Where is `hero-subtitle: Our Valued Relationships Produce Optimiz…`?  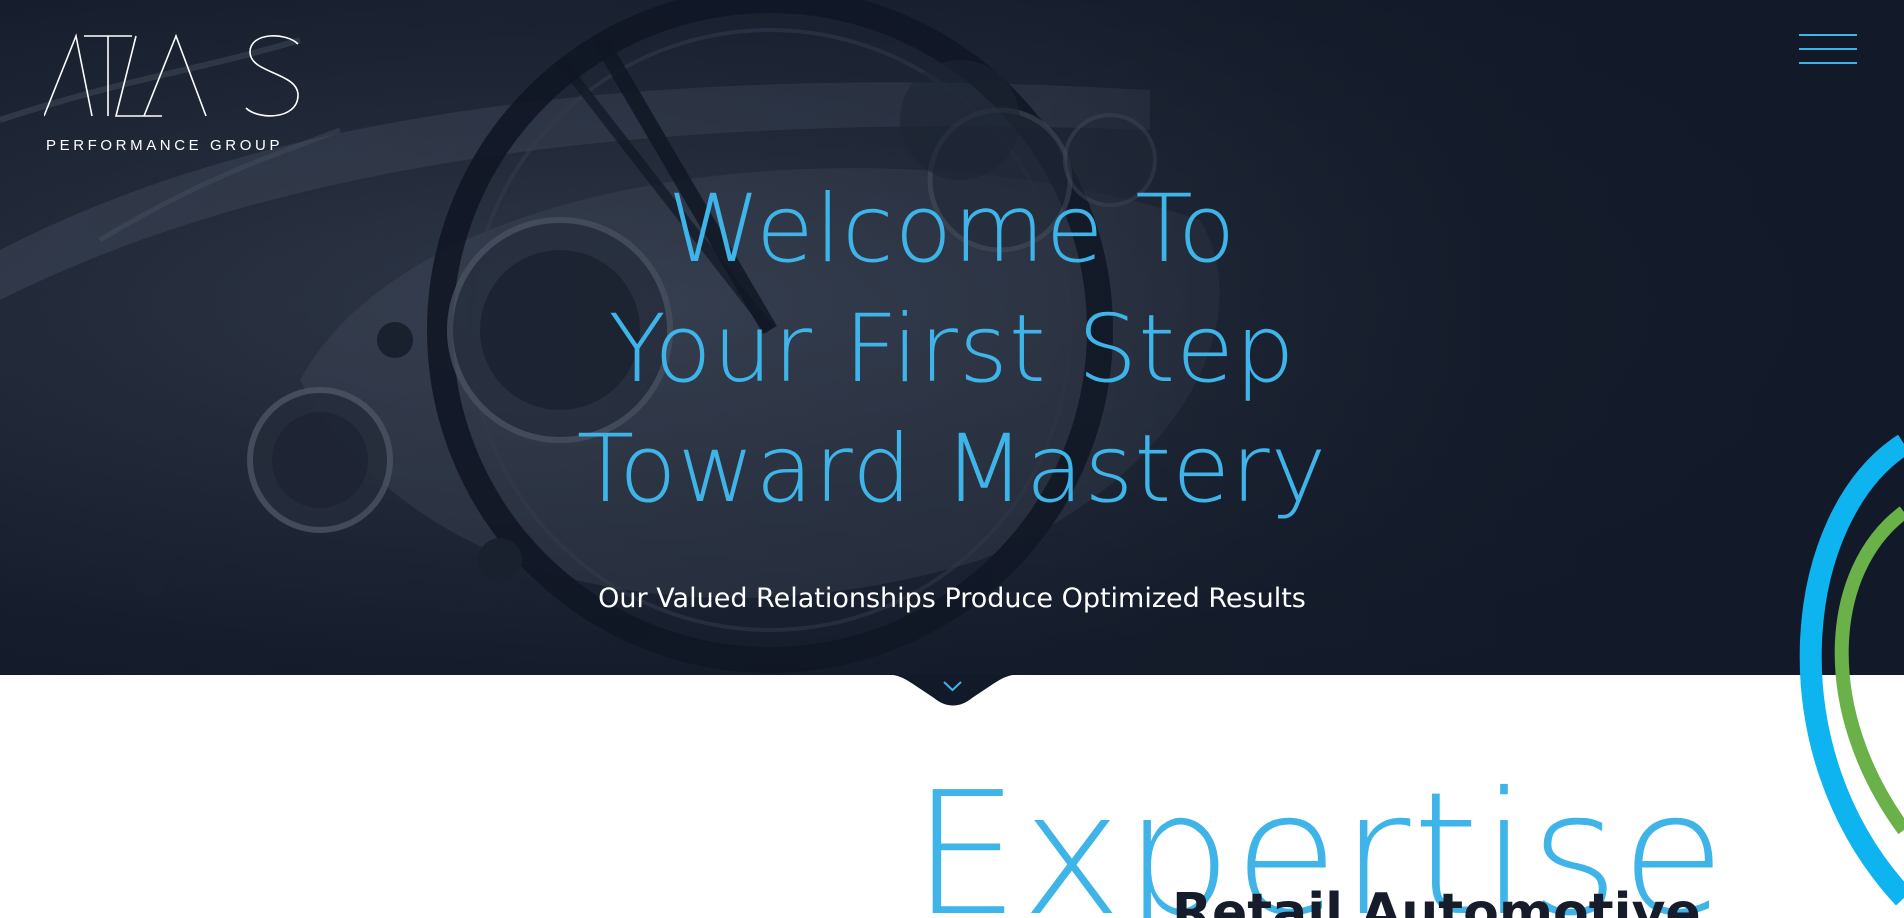
hero-subtitle: Our Valued Relationships Produce Optimiz… is located at coordinates (952, 598).